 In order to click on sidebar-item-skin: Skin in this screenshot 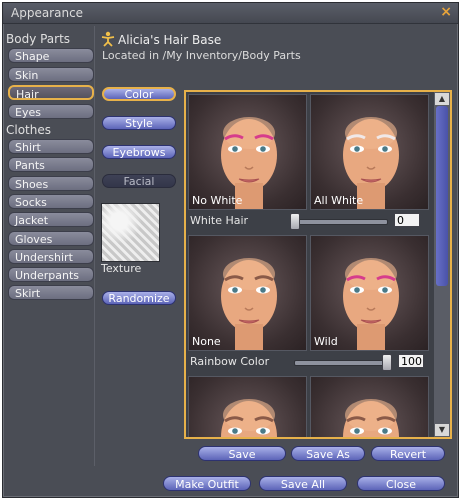, I will do `click(51, 74)`.